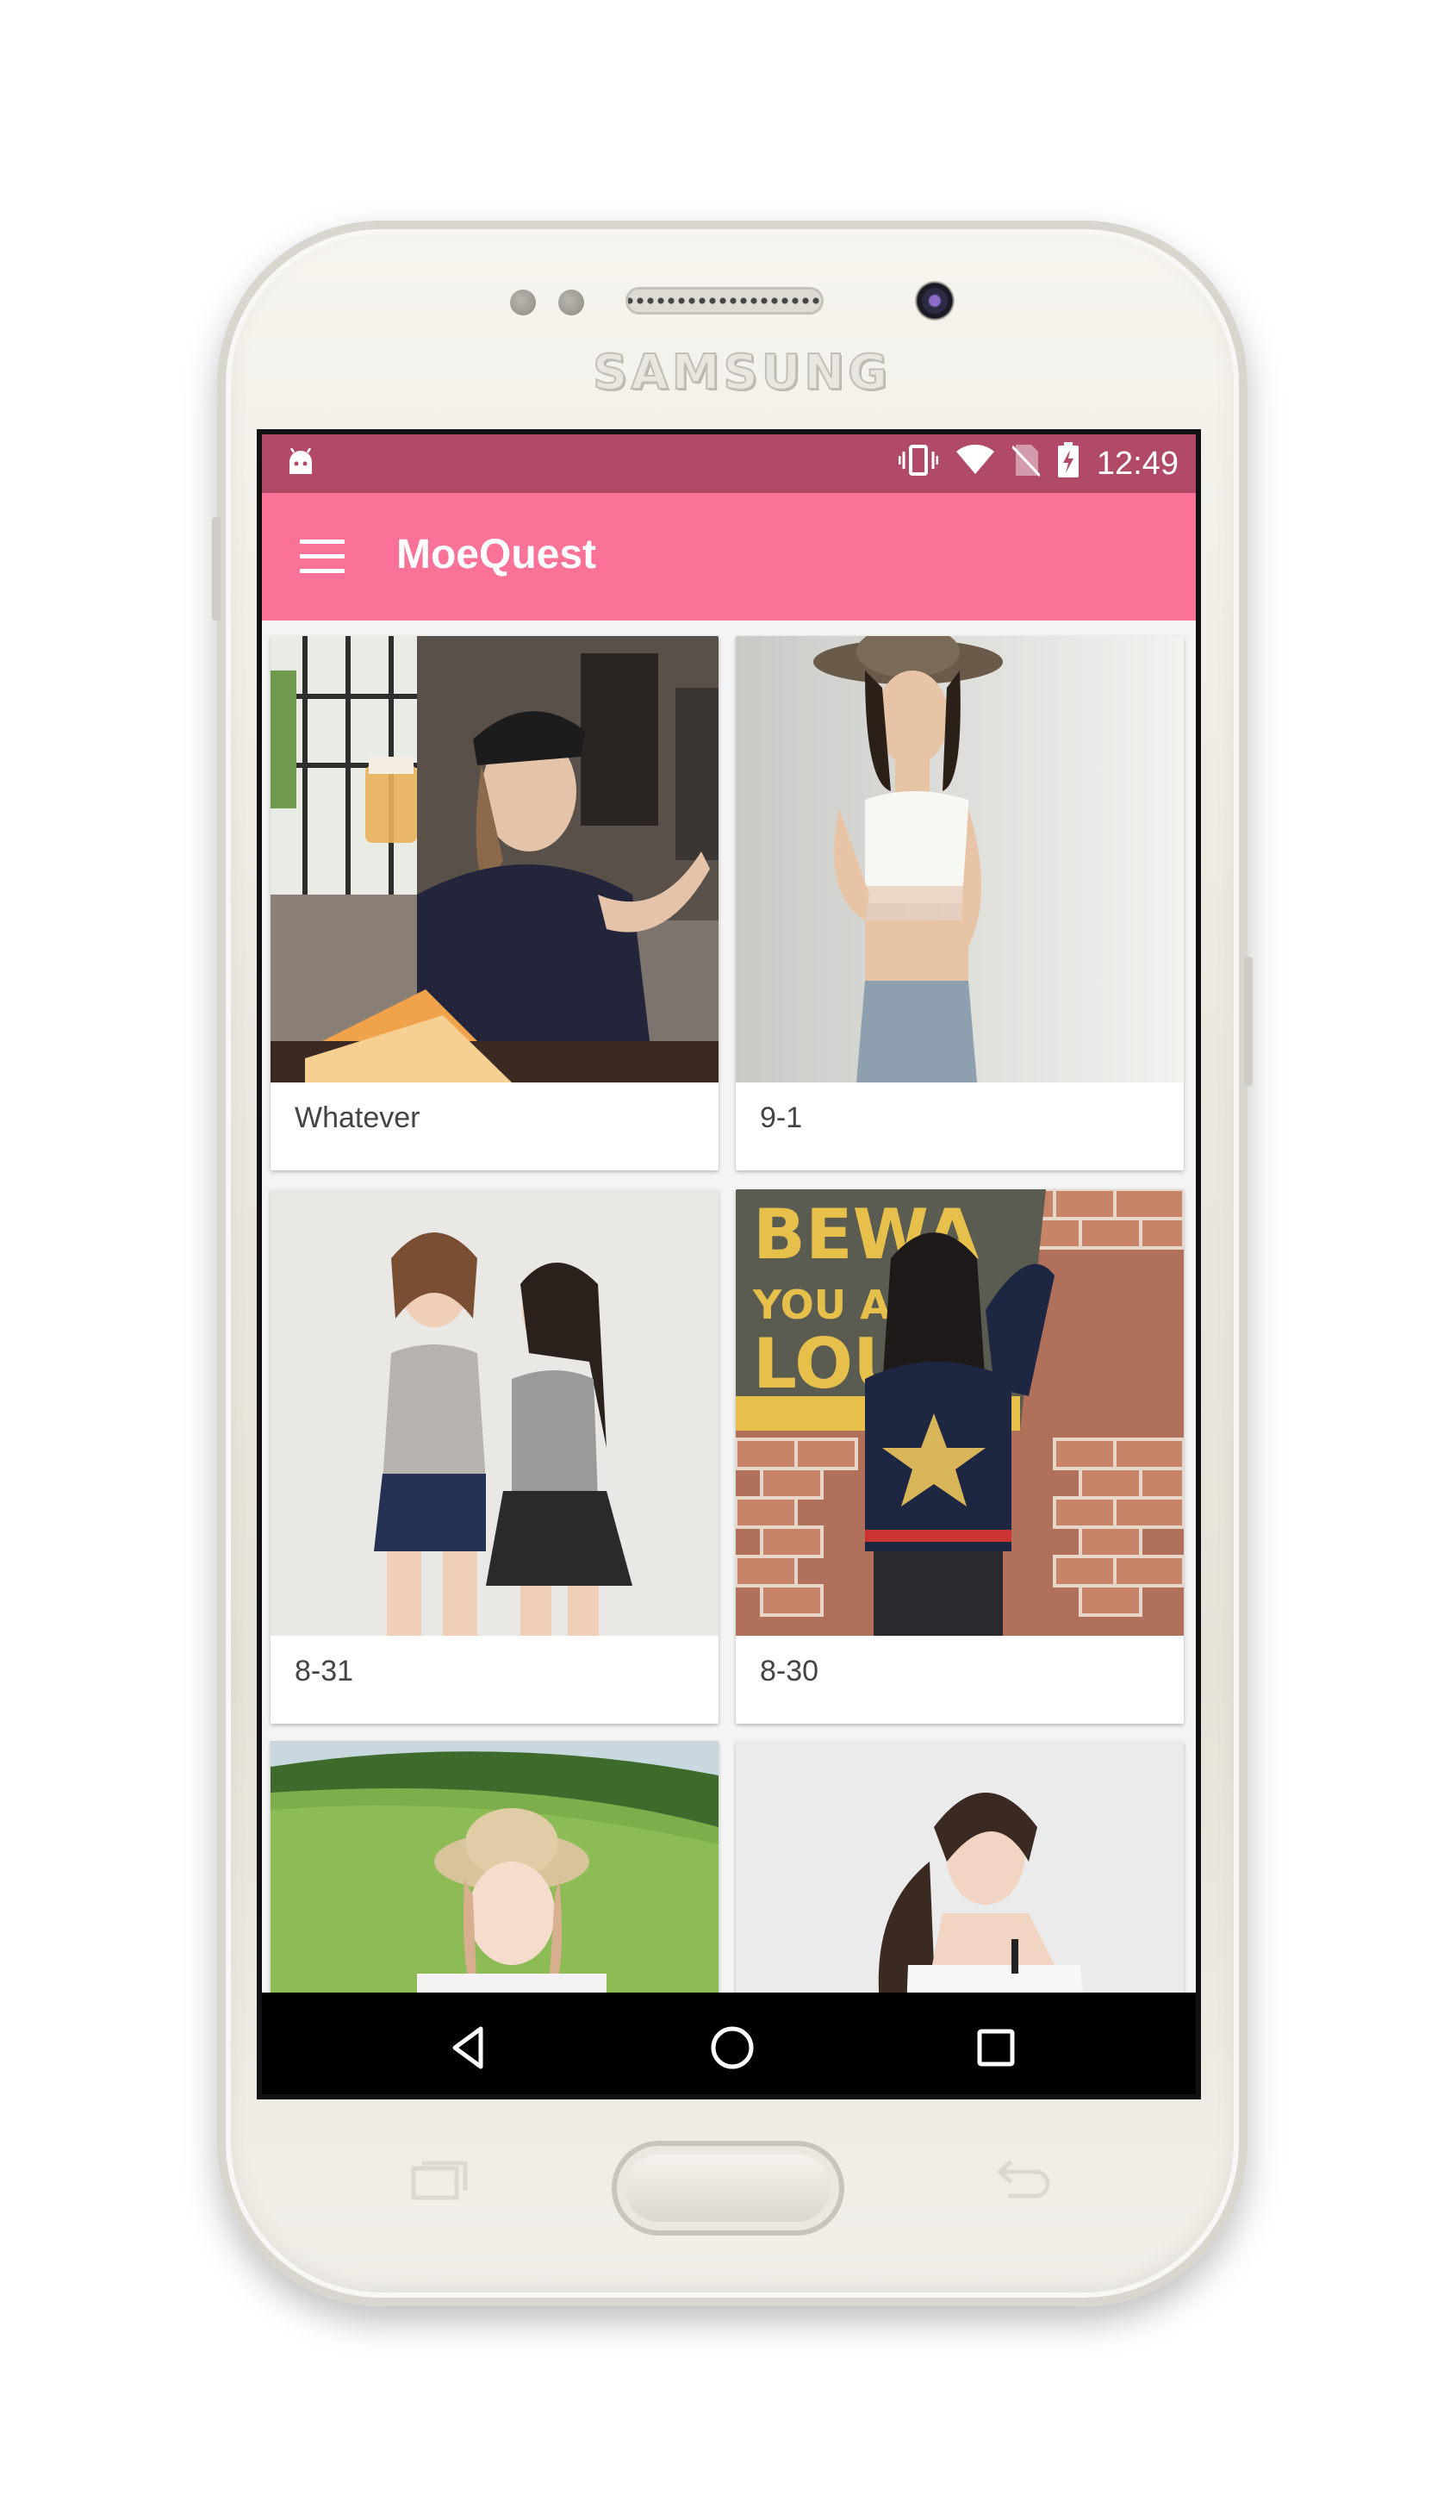  What do you see at coordinates (469, 2047) in the screenshot?
I see `back-icon` at bounding box center [469, 2047].